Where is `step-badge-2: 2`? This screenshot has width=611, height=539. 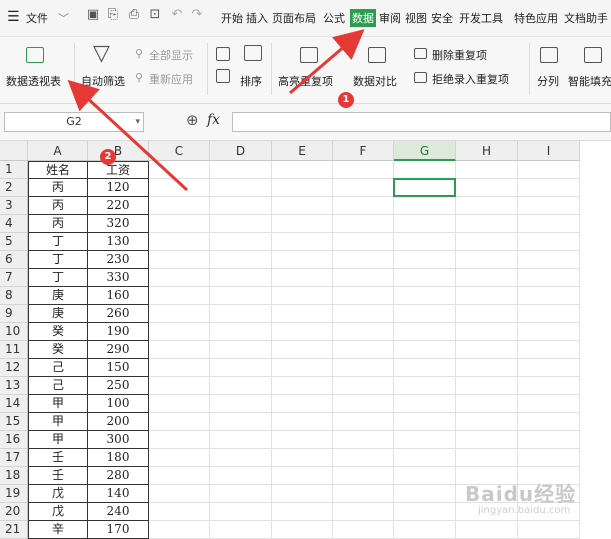 step-badge-2: 2 is located at coordinates (108, 157).